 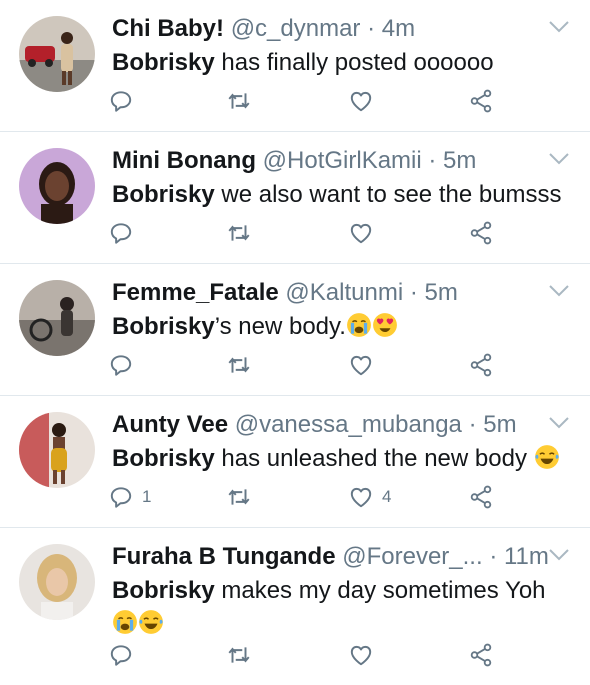 What do you see at coordinates (344, 292) in the screenshot?
I see `user-handle: @Kaltunmi` at bounding box center [344, 292].